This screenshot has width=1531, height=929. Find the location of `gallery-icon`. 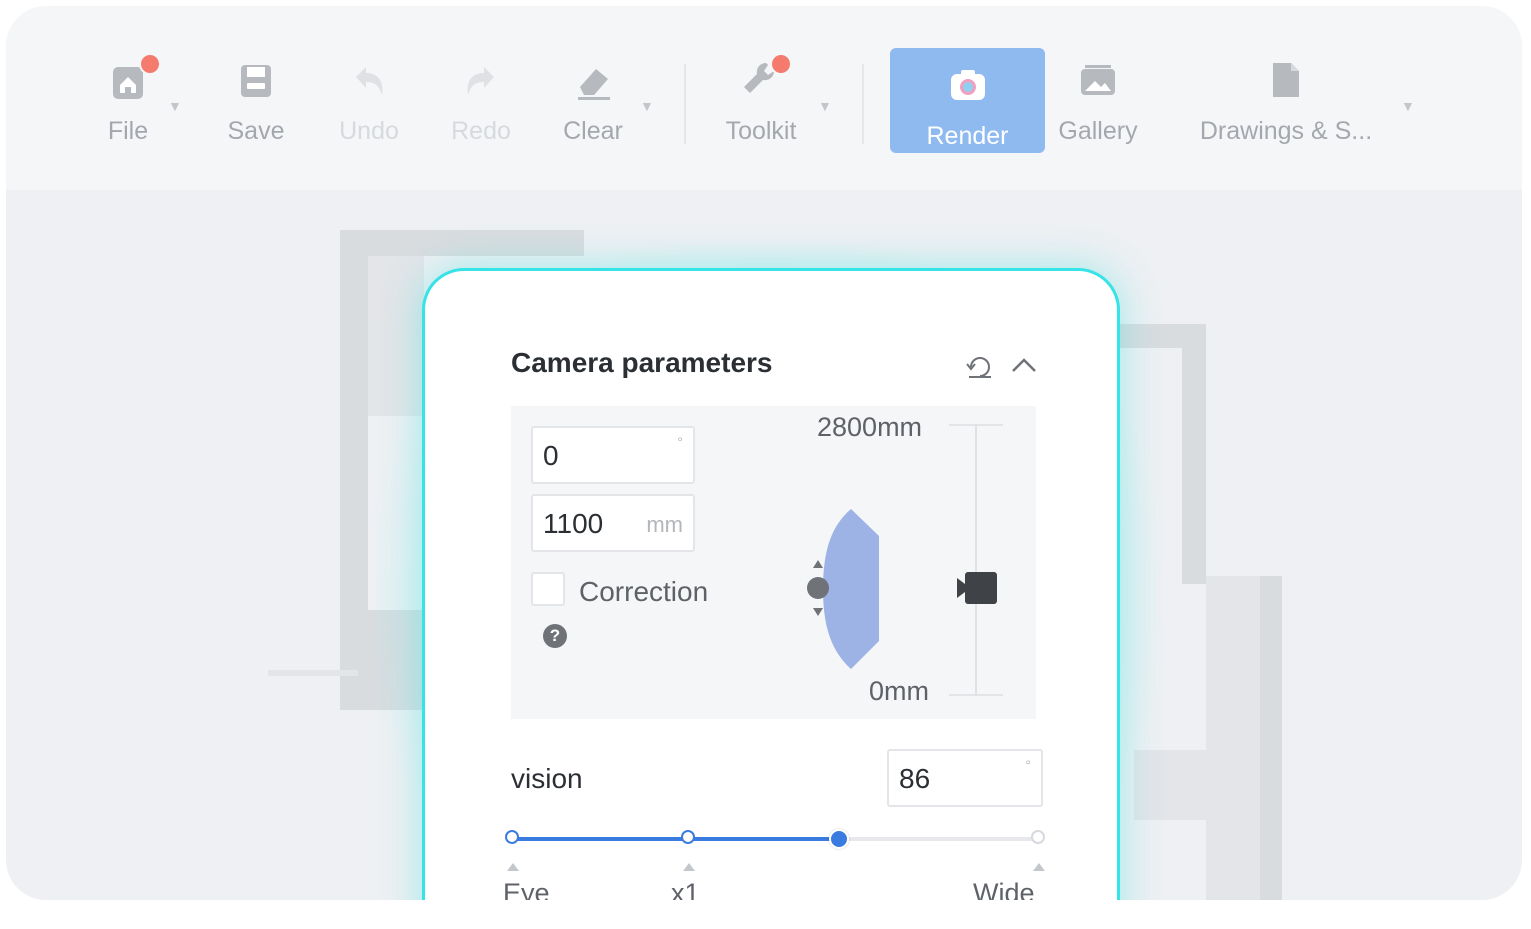

gallery-icon is located at coordinates (1098, 80).